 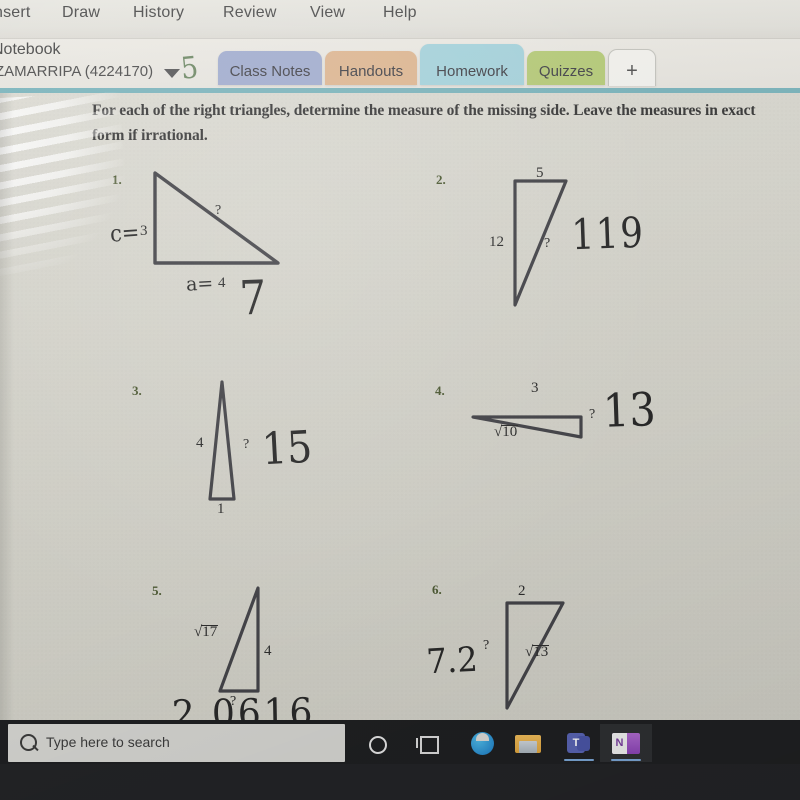 I want to click on tab-homework-label: Homework, so click(x=472, y=71).